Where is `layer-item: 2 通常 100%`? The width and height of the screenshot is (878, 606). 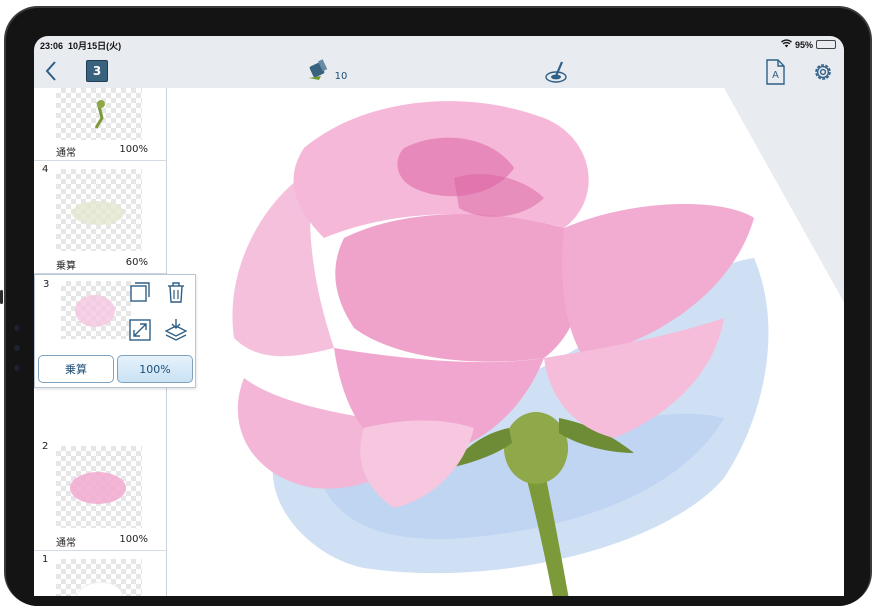 layer-item: 2 通常 100% is located at coordinates (100, 494).